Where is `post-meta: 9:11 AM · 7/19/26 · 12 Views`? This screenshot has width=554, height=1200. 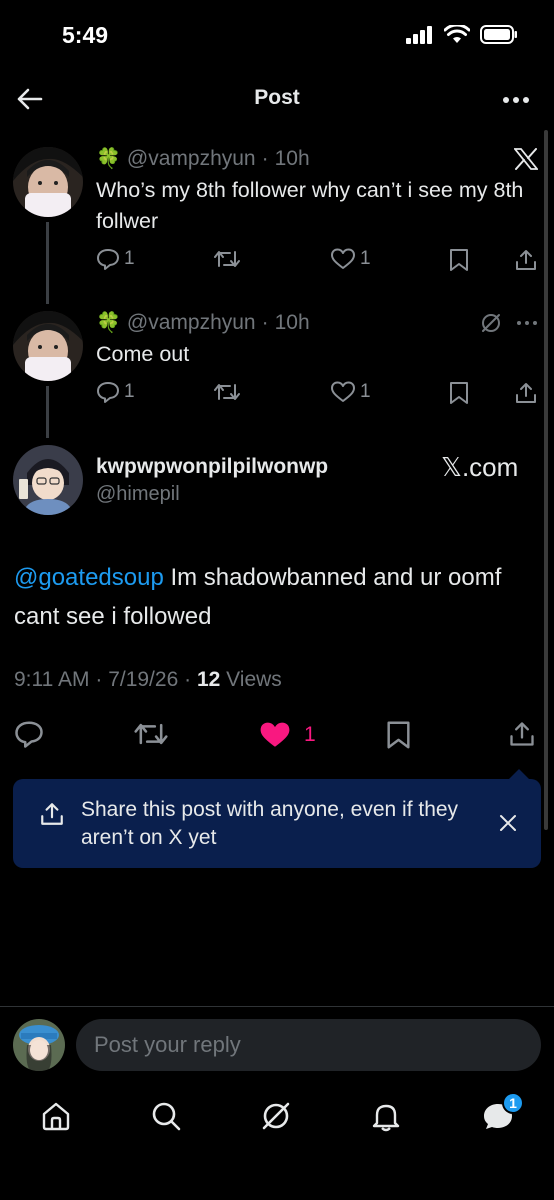 post-meta: 9:11 AM · 7/19/26 · 12 Views is located at coordinates (148, 680).